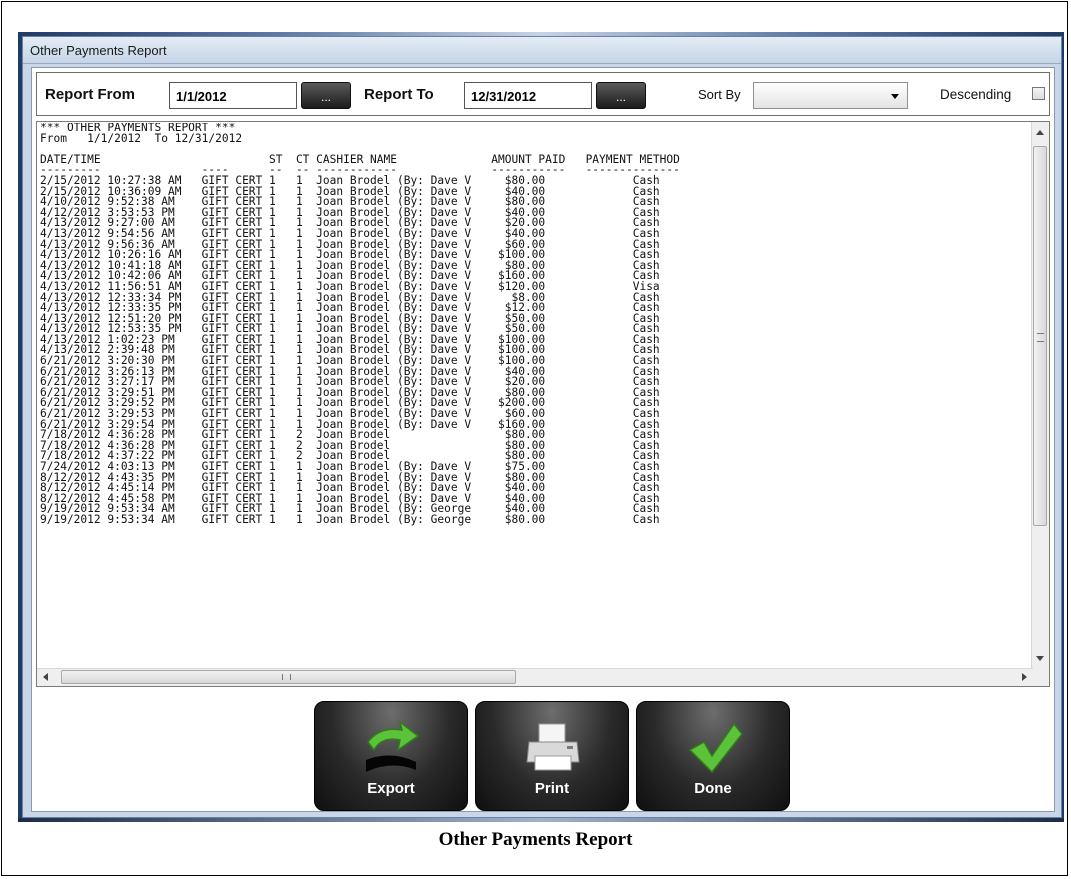 This screenshot has width=1071, height=879. I want to click on scrollbar-corner, so click(1040, 677).